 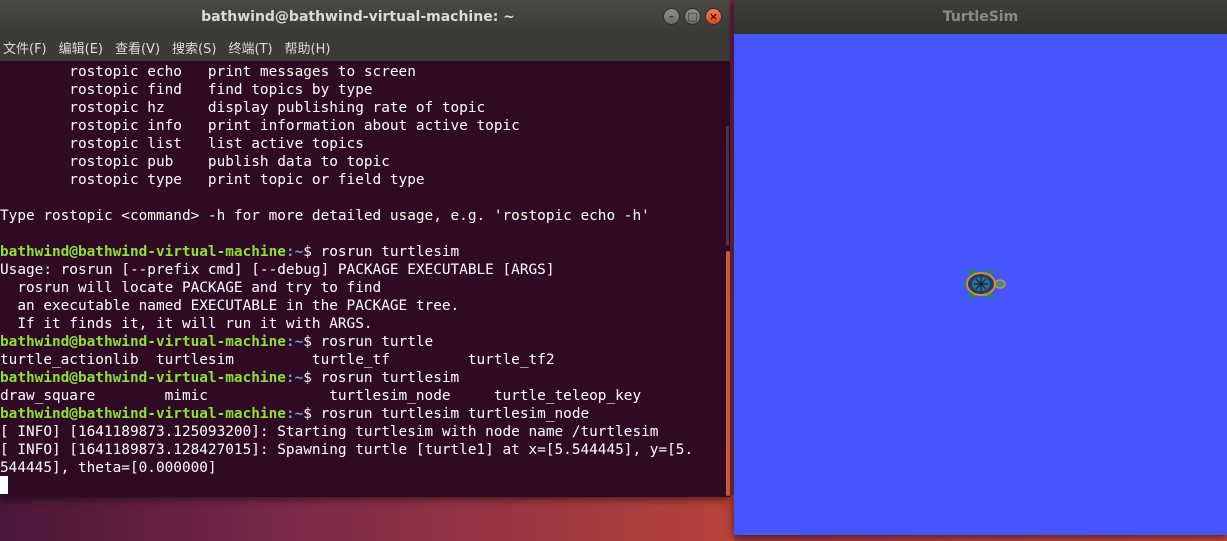 I want to click on menu-help: 帮助(H), so click(x=308, y=47).